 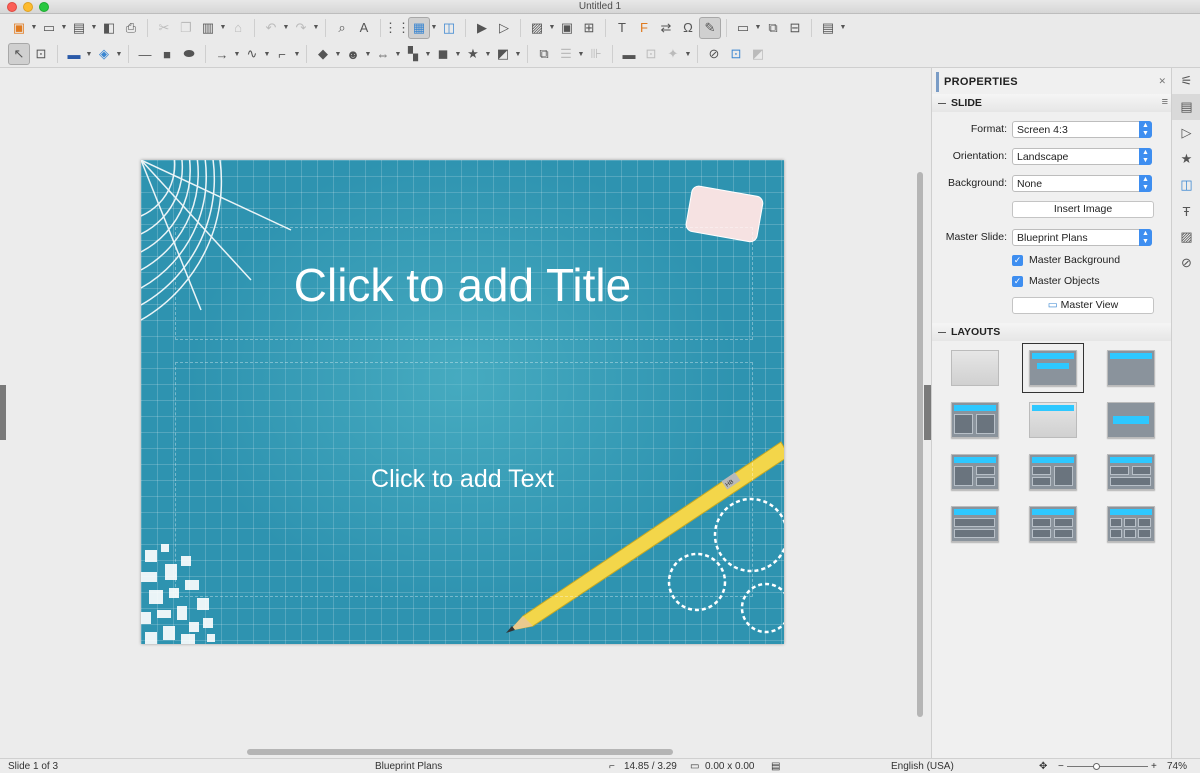 I want to click on table-icon: ⊞, so click(x=589, y=28).